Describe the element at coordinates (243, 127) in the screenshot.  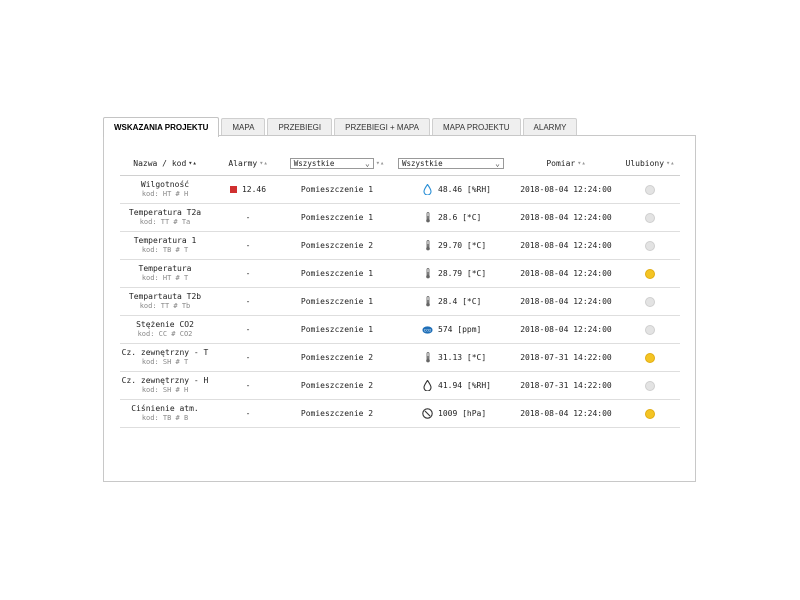
I see `tab-mapa: MAPA` at that location.